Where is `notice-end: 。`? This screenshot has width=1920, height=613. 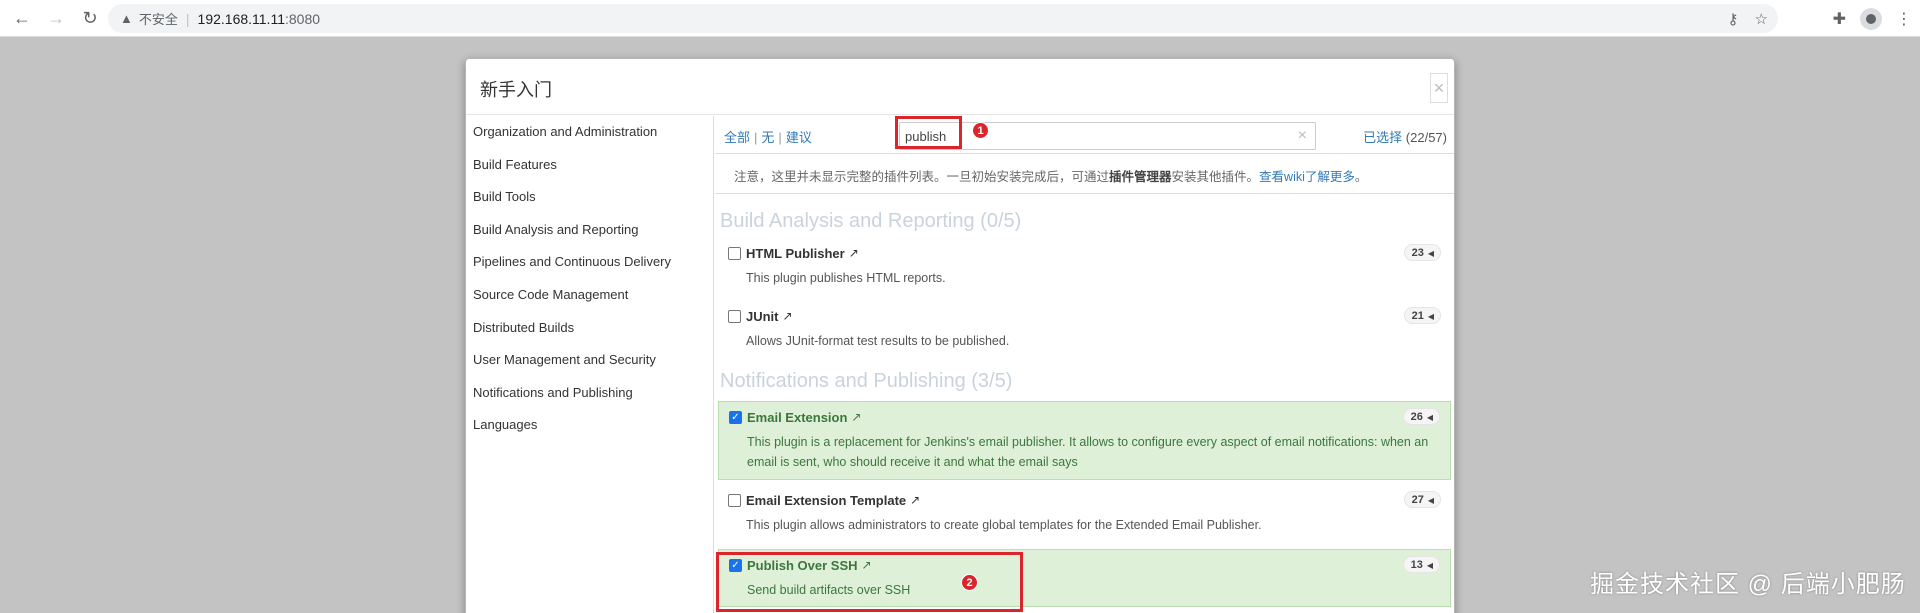 notice-end: 。 is located at coordinates (1361, 177).